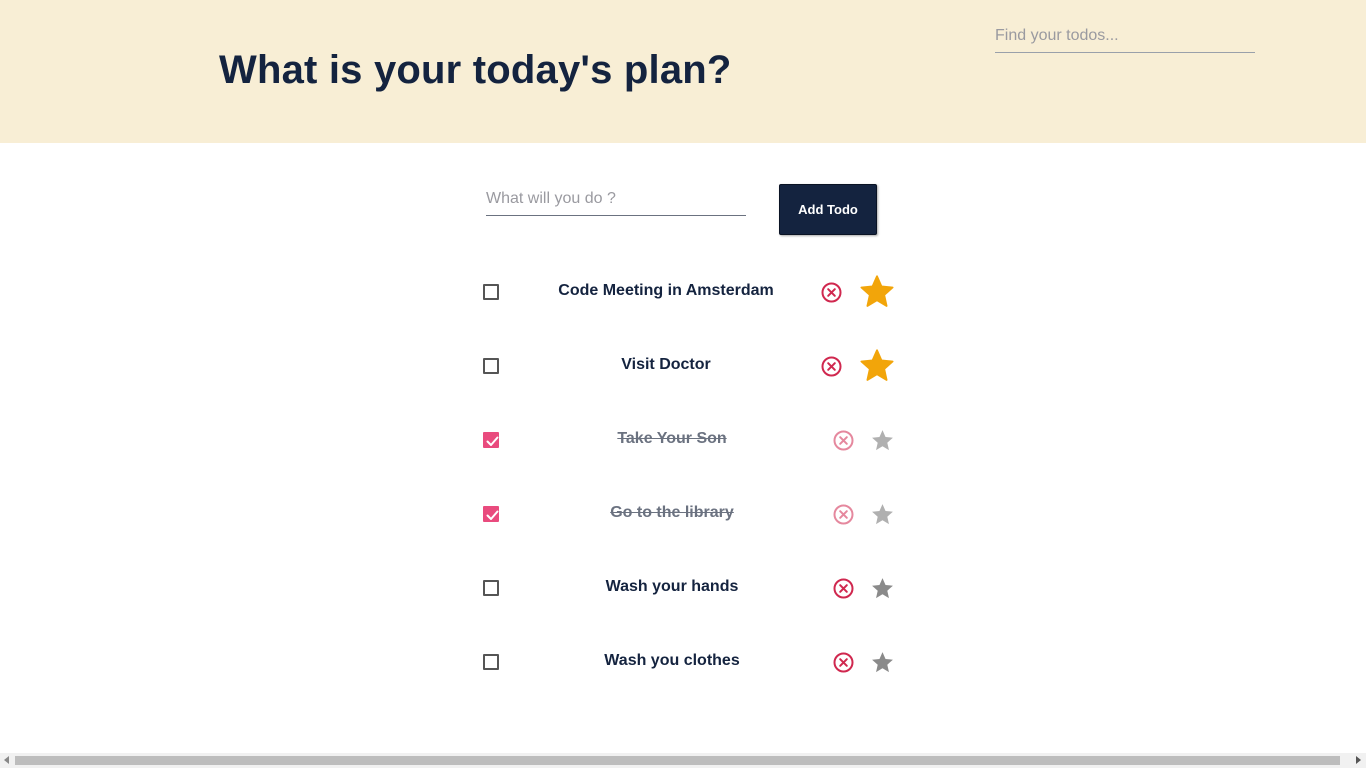 The width and height of the screenshot is (1366, 768). I want to click on scroll-left-icon, so click(6, 760).